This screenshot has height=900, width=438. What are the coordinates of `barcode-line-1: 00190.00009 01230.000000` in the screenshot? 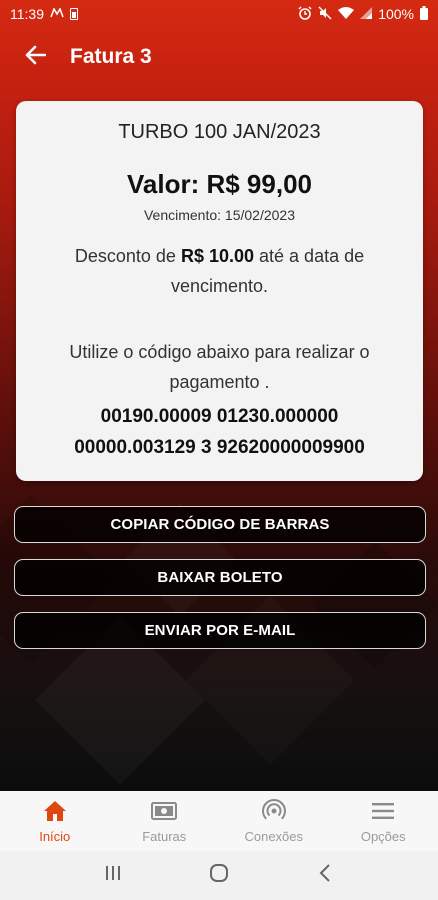 It's located at (219, 416).